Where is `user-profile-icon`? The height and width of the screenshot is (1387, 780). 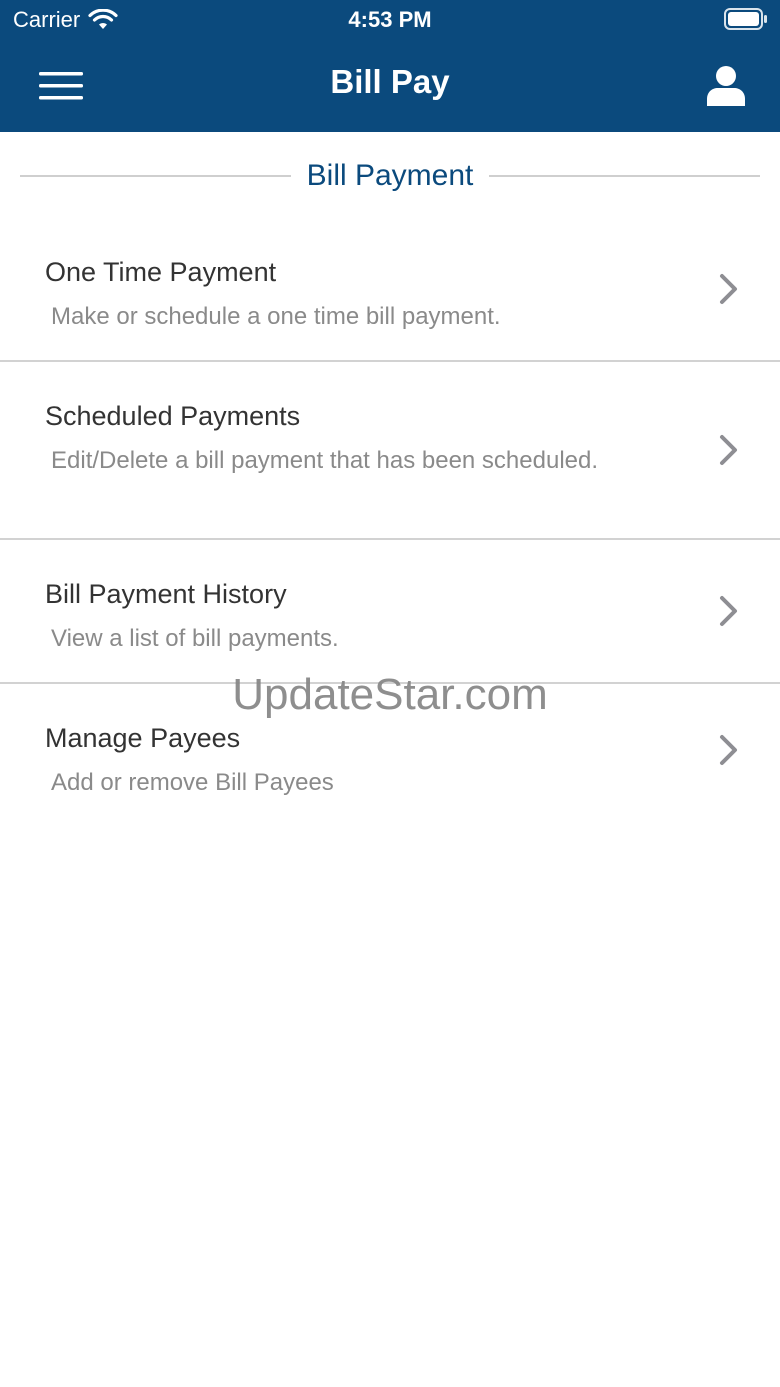
user-profile-icon is located at coordinates (726, 86).